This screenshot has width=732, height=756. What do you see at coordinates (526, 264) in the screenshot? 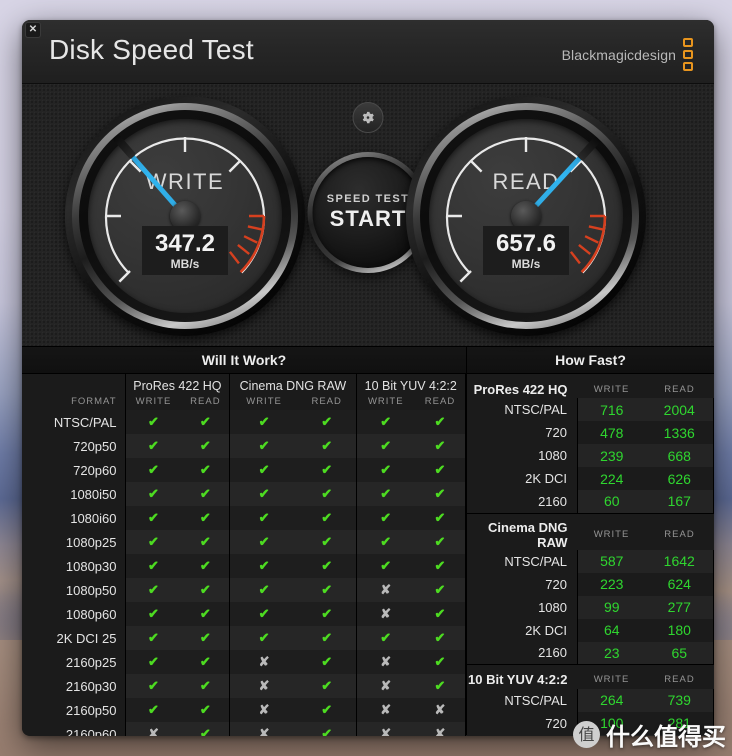
I see `read-value-unit: MB/s` at bounding box center [526, 264].